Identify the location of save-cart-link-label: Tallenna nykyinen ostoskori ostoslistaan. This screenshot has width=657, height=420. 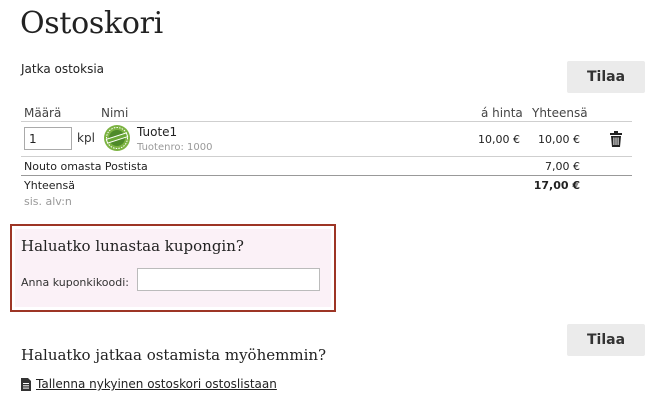
(156, 384).